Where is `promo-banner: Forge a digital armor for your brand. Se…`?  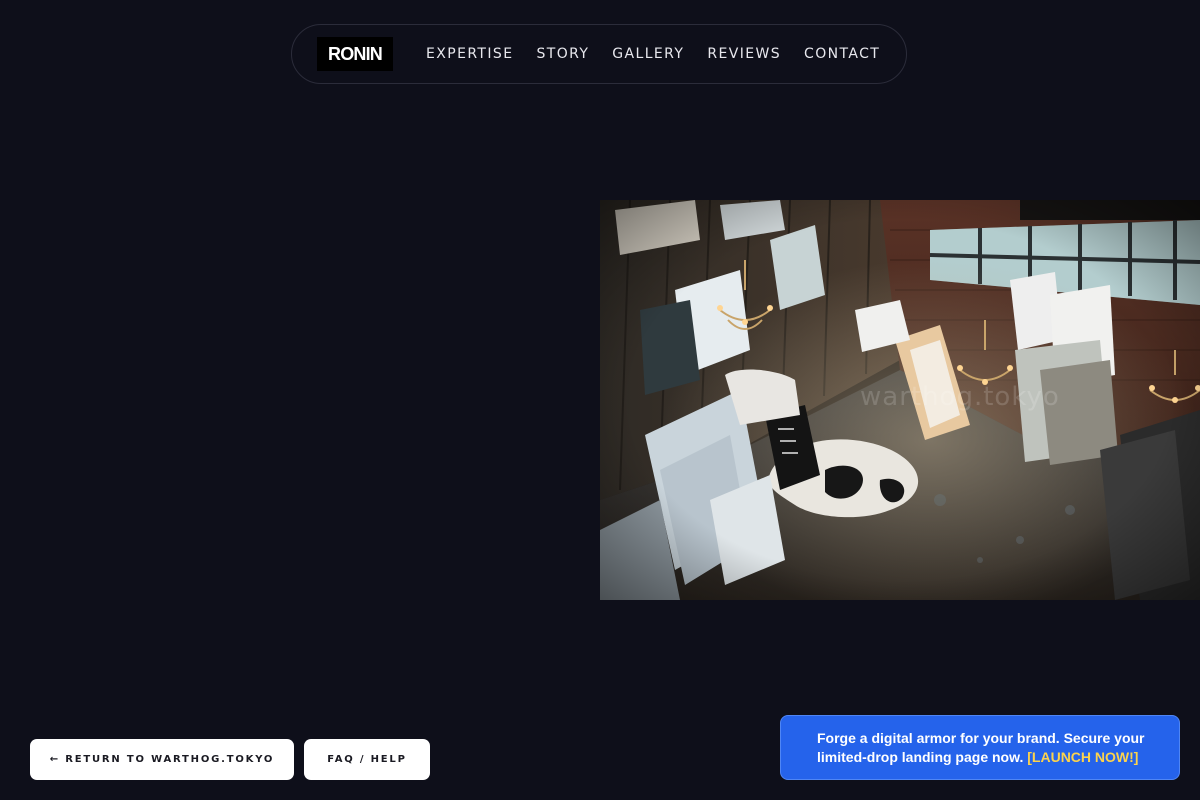
promo-banner: Forge a digital armor for your brand. Se… is located at coordinates (980, 747).